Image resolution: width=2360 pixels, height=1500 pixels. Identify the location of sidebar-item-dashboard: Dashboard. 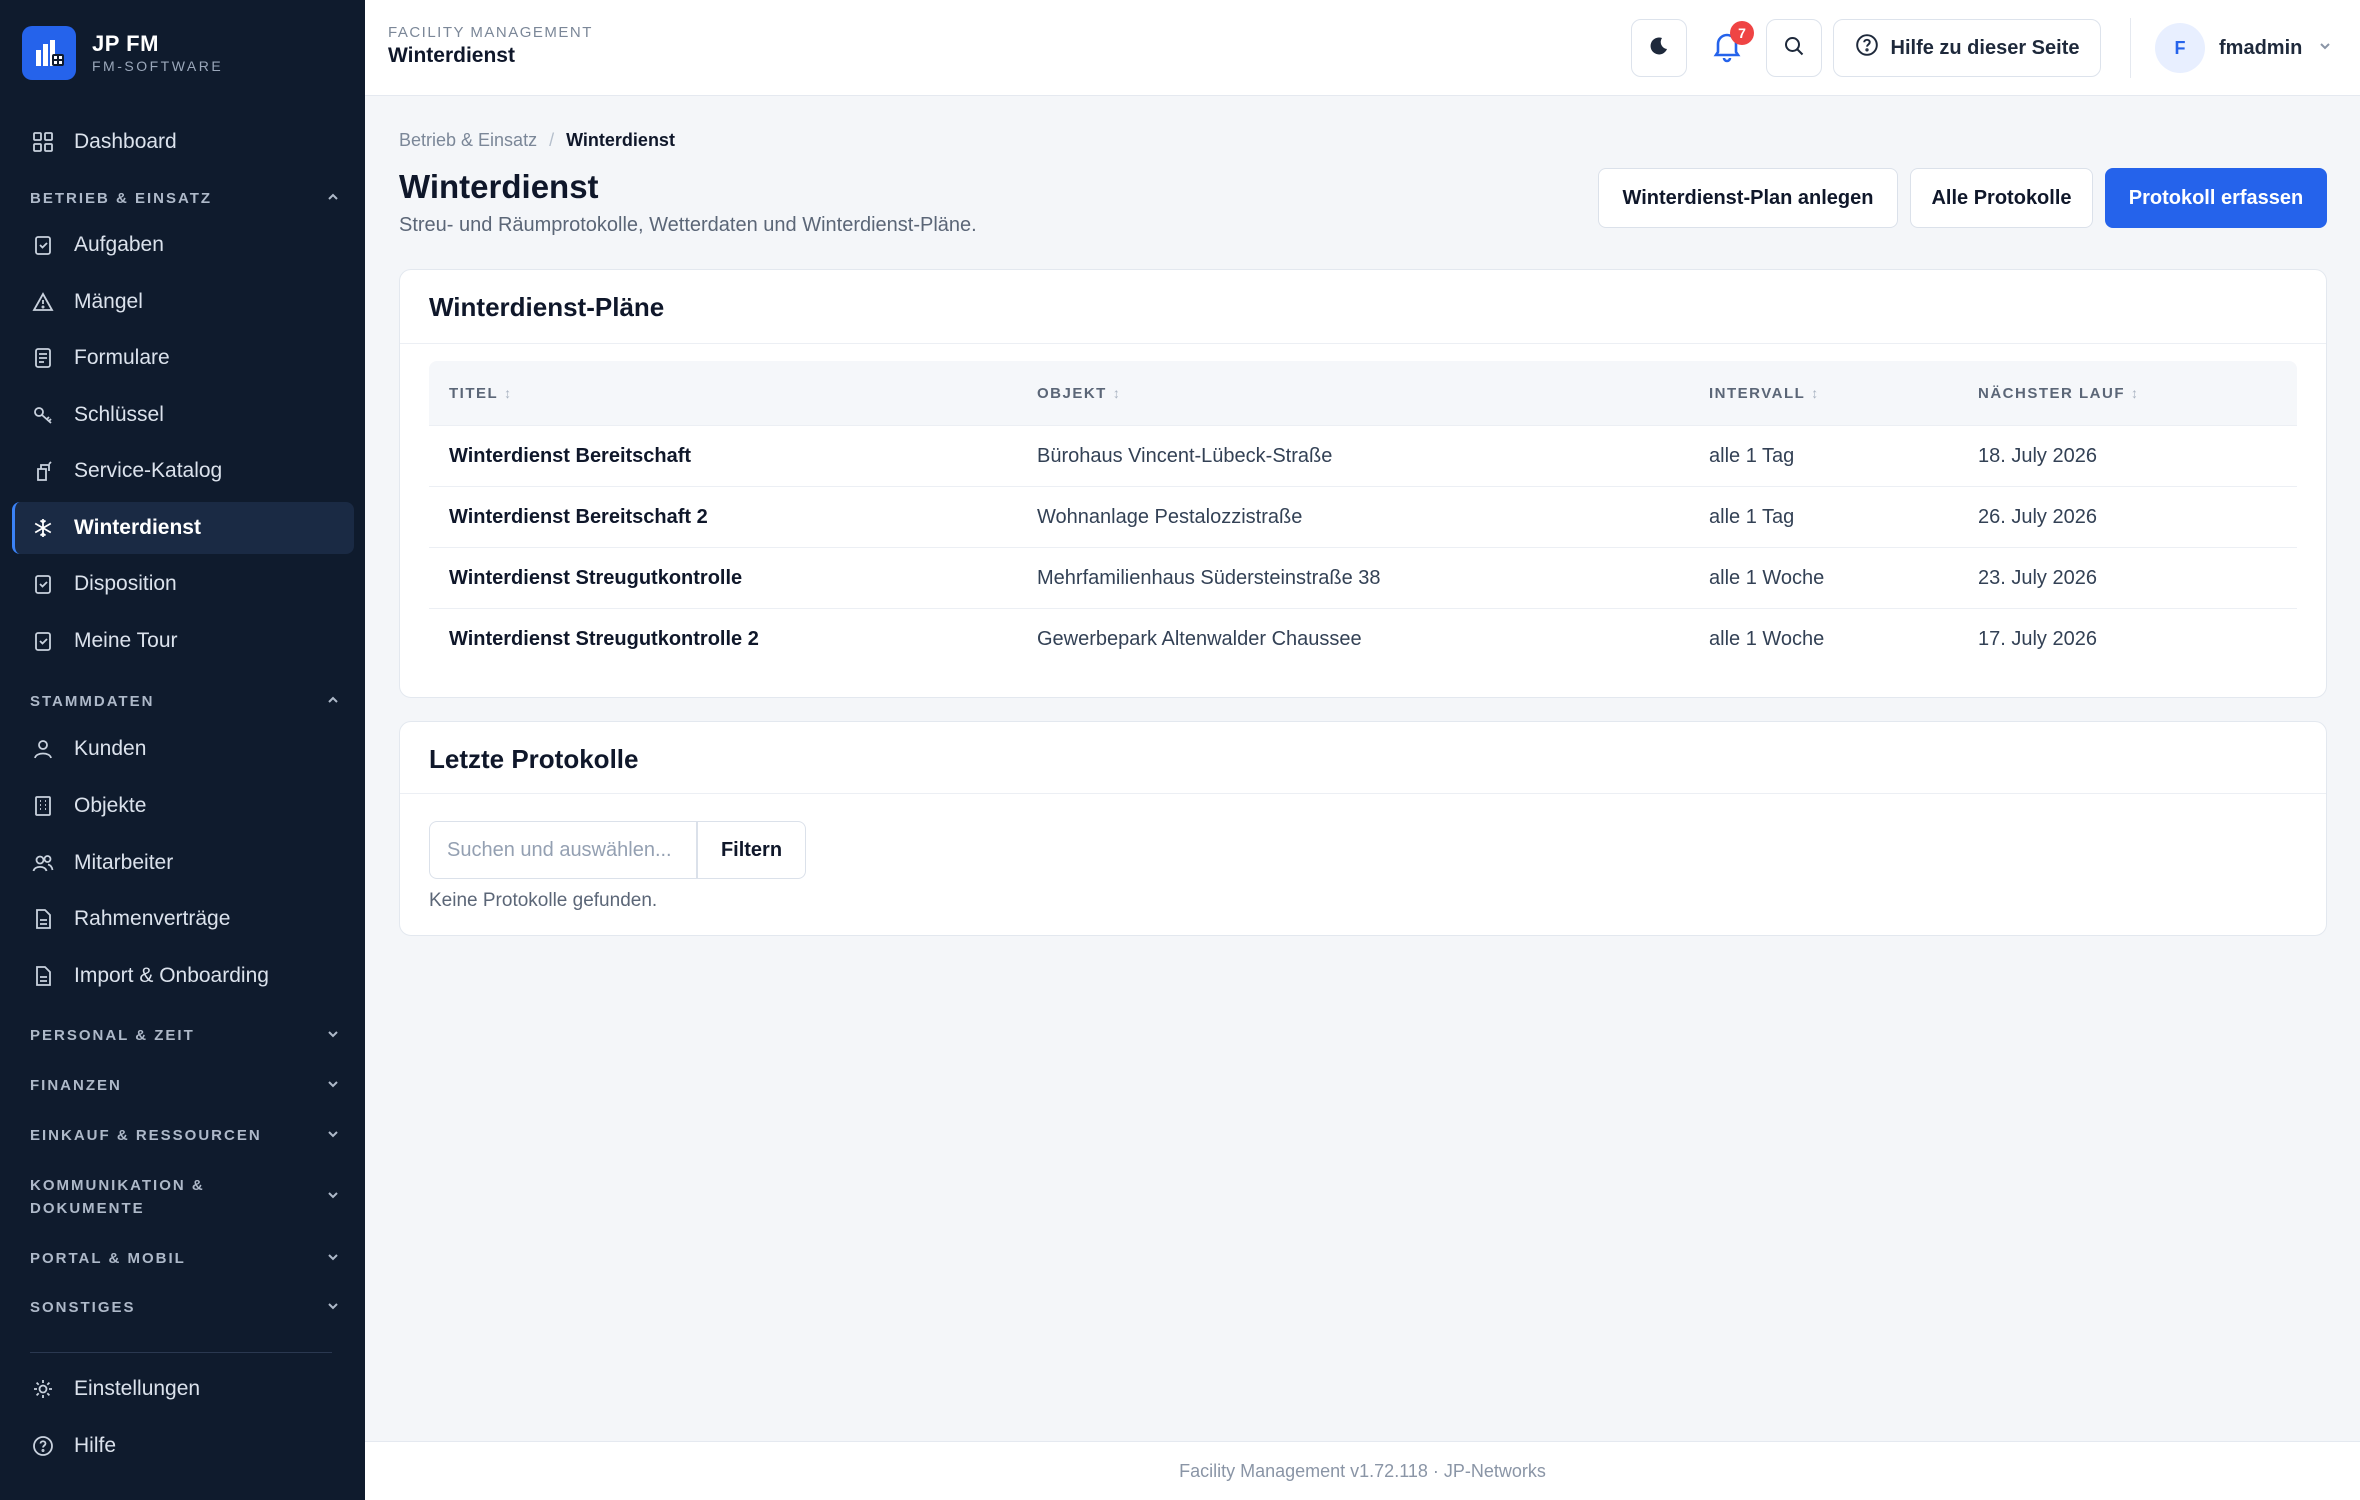
(183, 142).